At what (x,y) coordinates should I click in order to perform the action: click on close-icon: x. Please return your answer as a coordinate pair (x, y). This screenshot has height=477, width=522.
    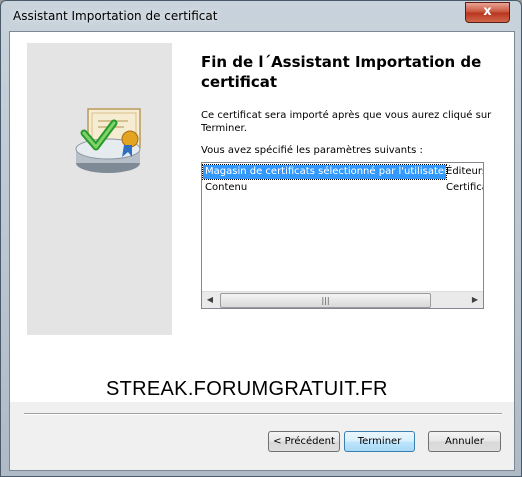
    Looking at the image, I should click on (487, 11).